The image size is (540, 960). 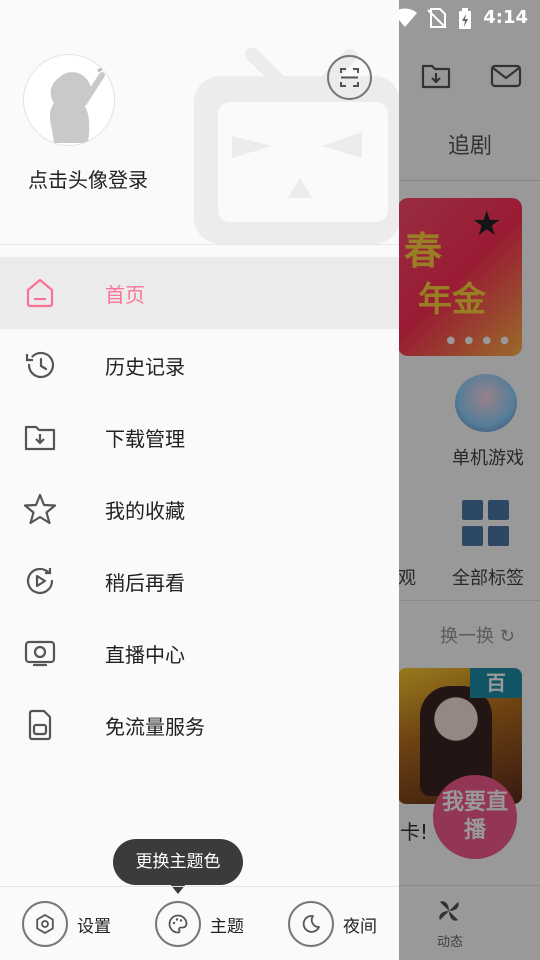 What do you see at coordinates (40, 293) in the screenshot?
I see `home-icon` at bounding box center [40, 293].